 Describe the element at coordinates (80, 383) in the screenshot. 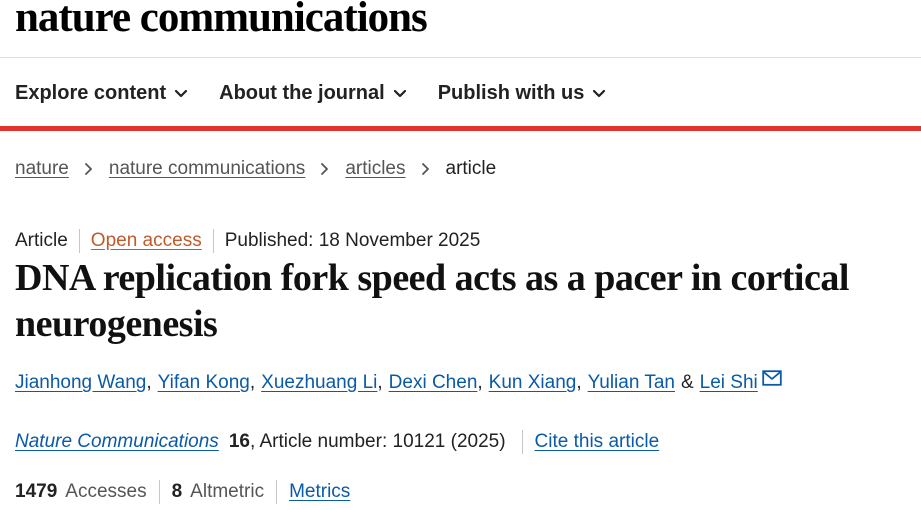

I see `author-link: Jianhong Wang` at that location.